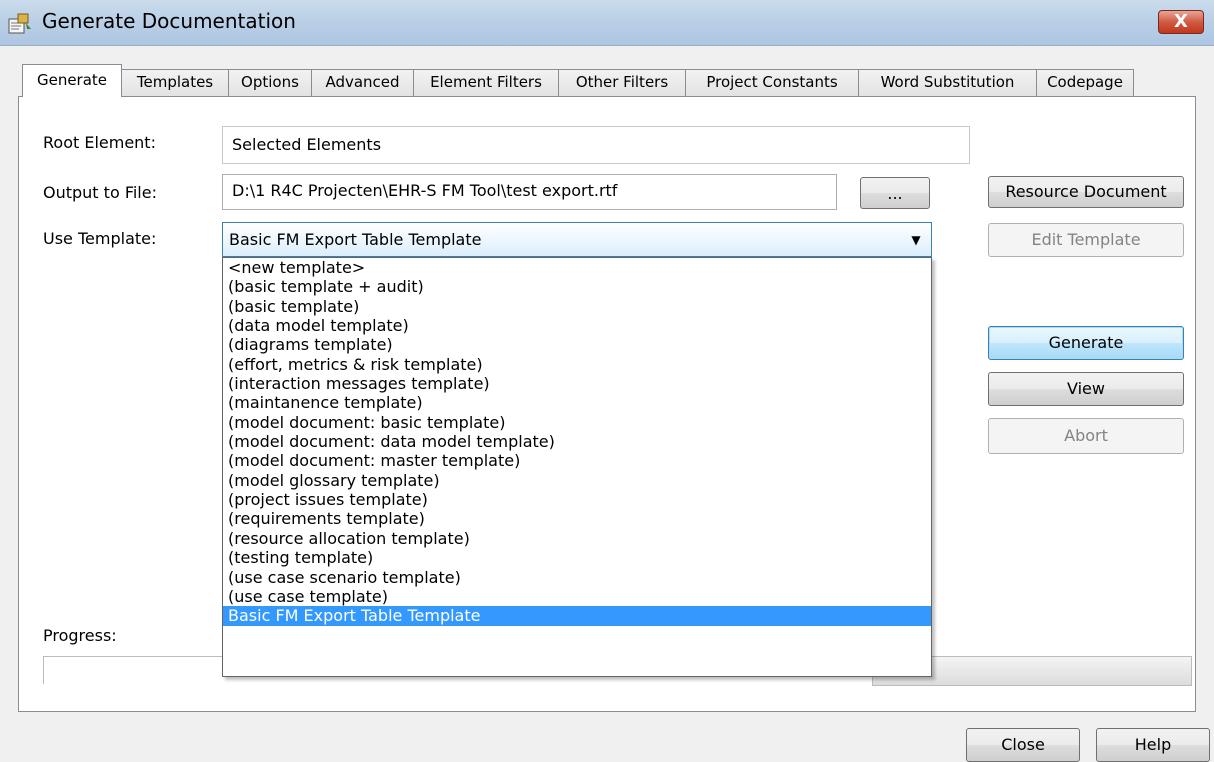 The image size is (1214, 762). What do you see at coordinates (772, 82) in the screenshot?
I see `tab-project-constants: Project Constants` at bounding box center [772, 82].